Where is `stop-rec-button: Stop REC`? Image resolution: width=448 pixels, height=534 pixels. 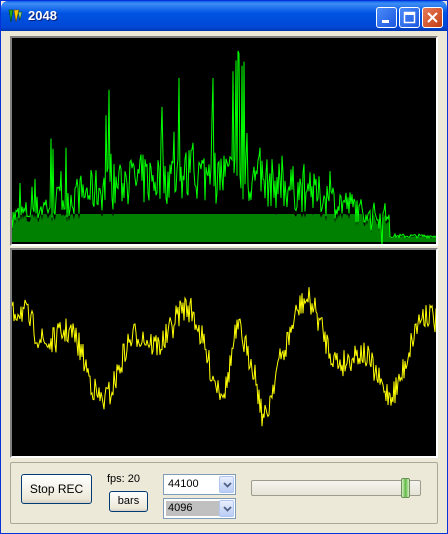 stop-rec-button: Stop REC is located at coordinates (56, 489).